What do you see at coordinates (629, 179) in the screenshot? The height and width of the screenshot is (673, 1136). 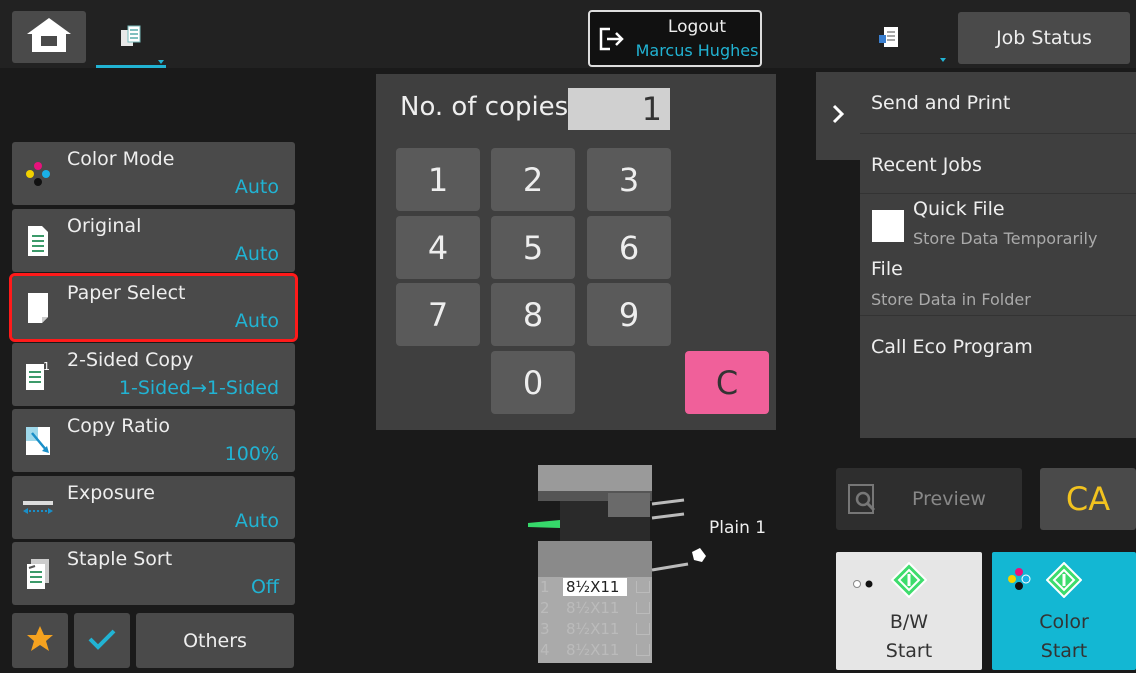 I see `key-3: 3` at bounding box center [629, 179].